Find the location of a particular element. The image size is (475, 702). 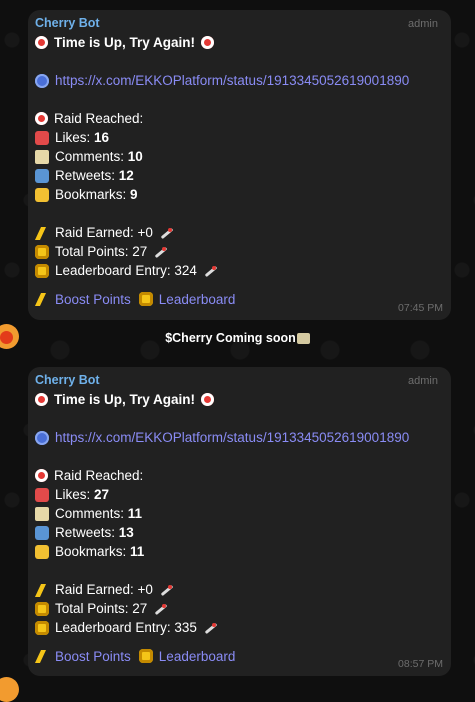

likes-row: Likes: 16 is located at coordinates (239, 137).